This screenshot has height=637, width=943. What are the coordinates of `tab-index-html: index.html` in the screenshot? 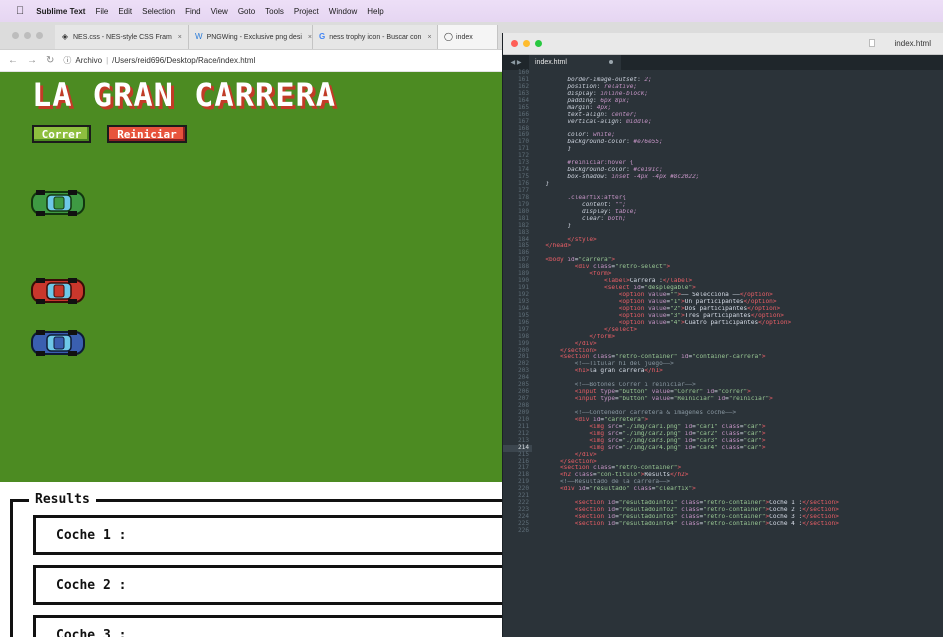 It's located at (575, 62).